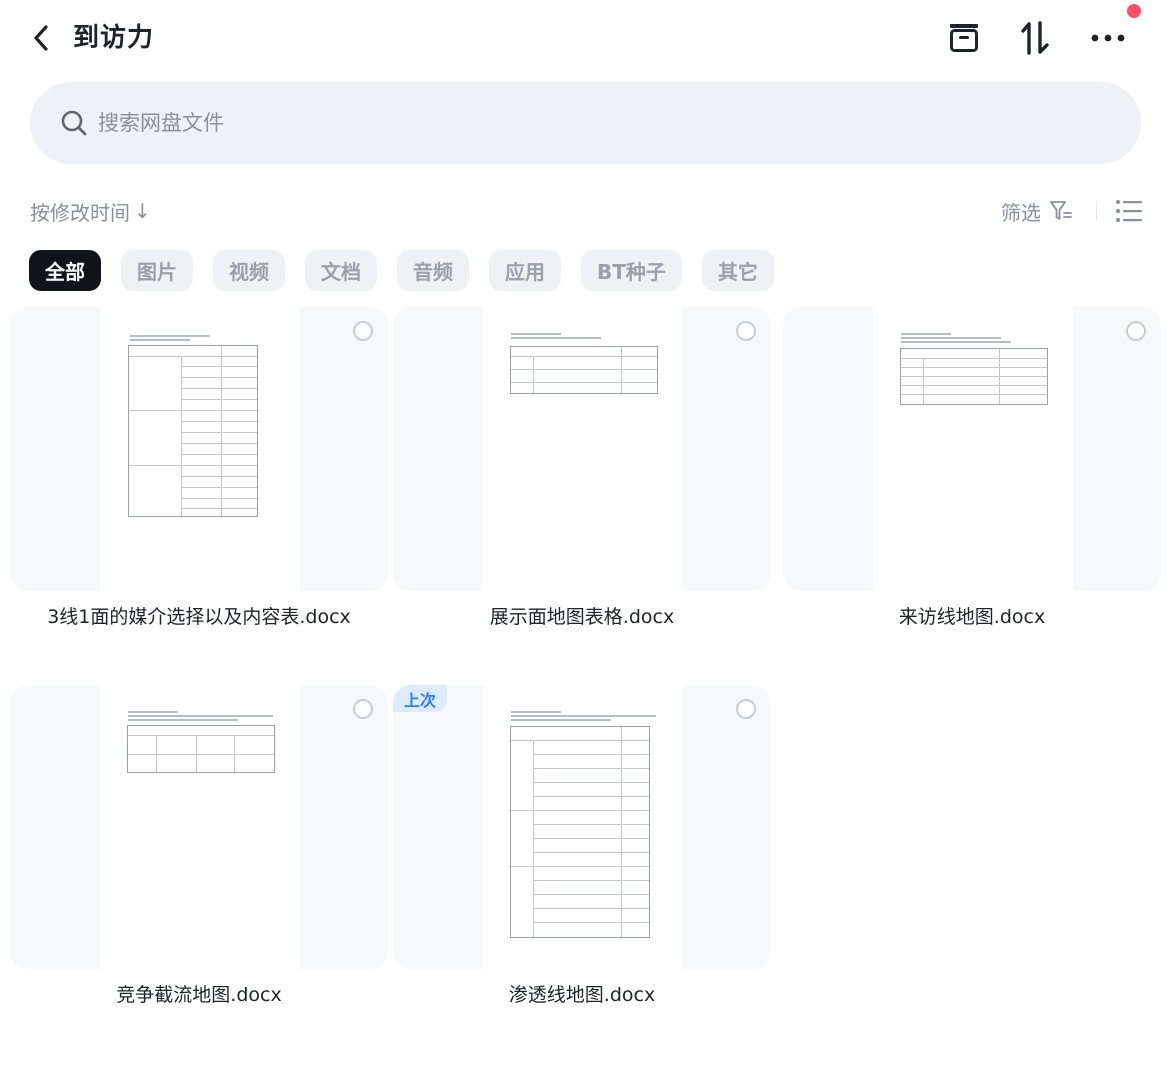 The image size is (1171, 1079). What do you see at coordinates (157, 270) in the screenshot?
I see `tab-images: 图片` at bounding box center [157, 270].